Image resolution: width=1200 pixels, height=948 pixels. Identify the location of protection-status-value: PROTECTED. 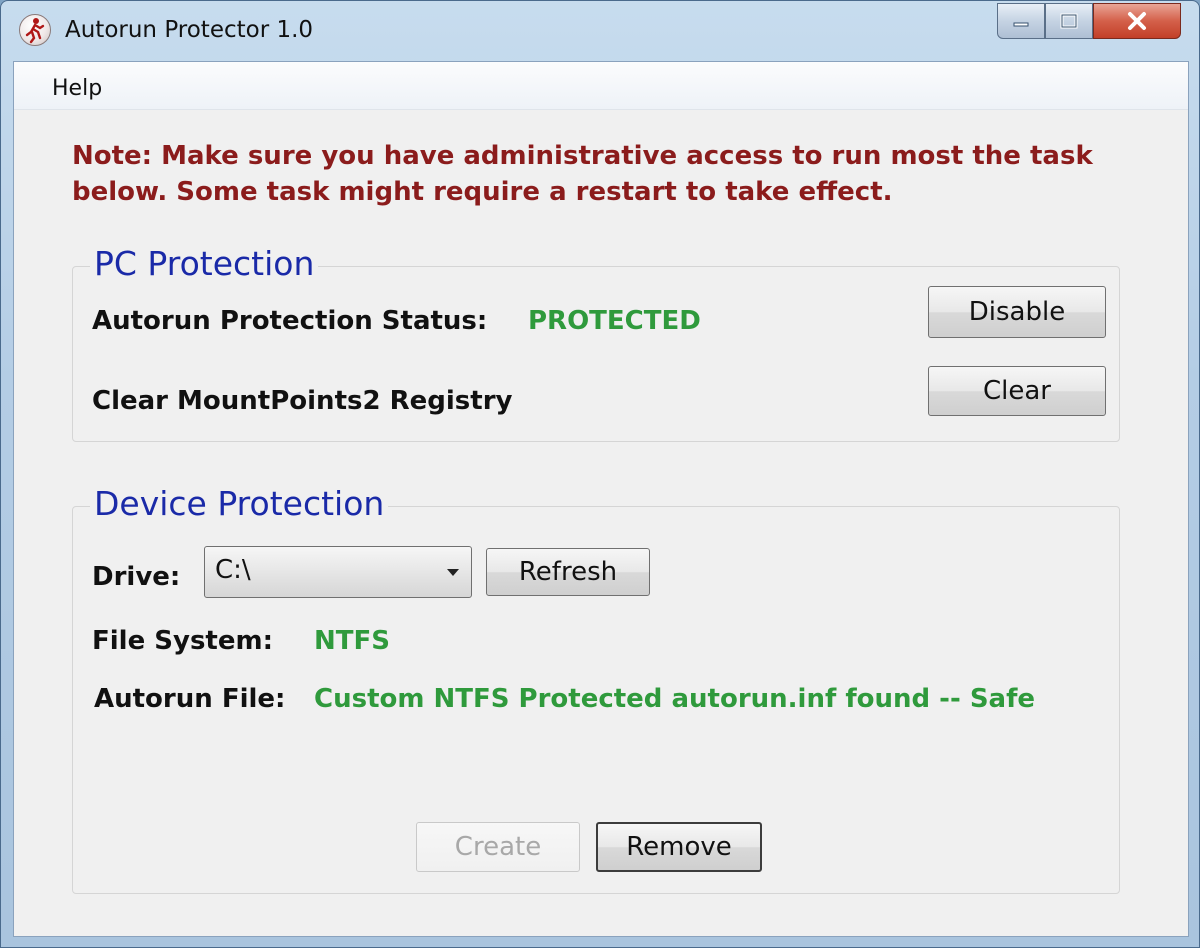
(614, 321).